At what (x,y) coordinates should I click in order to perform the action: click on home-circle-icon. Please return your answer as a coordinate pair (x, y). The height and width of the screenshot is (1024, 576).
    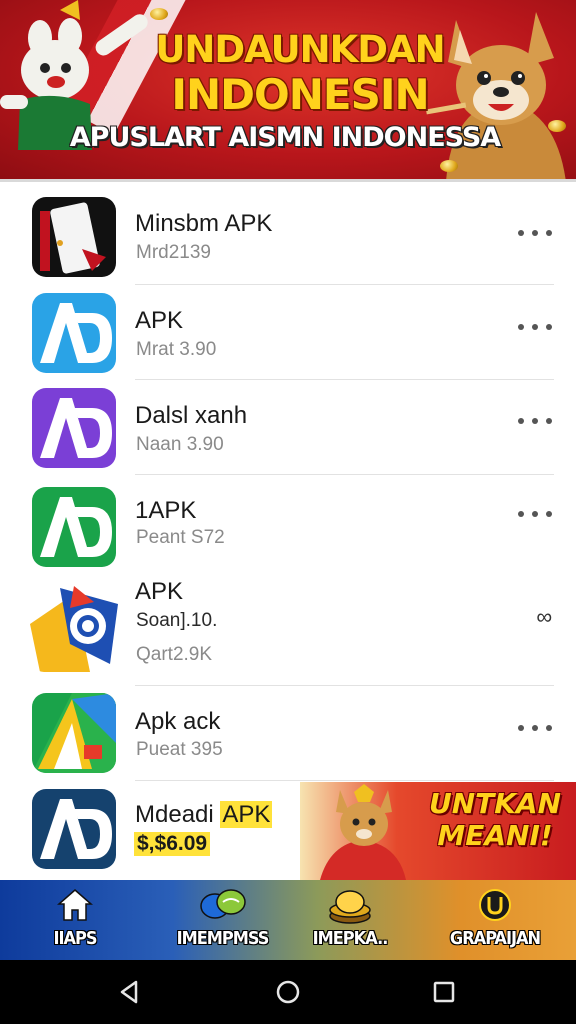
    Looking at the image, I should click on (288, 992).